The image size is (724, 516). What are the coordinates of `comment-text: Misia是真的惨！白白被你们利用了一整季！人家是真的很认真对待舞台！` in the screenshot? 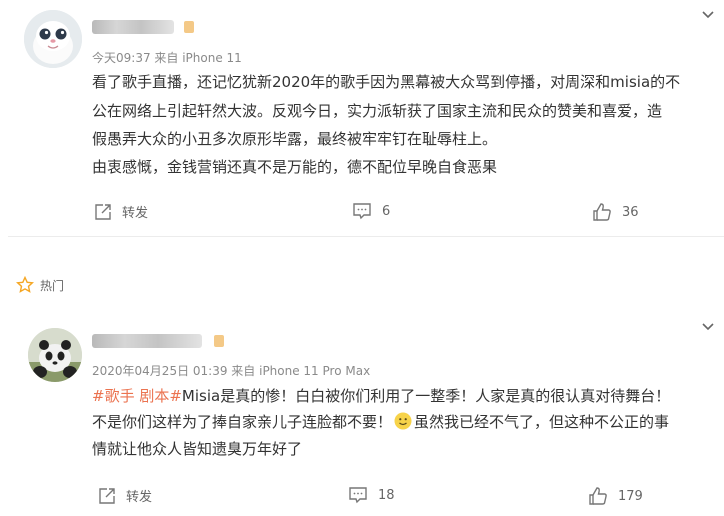 It's located at (426, 396).